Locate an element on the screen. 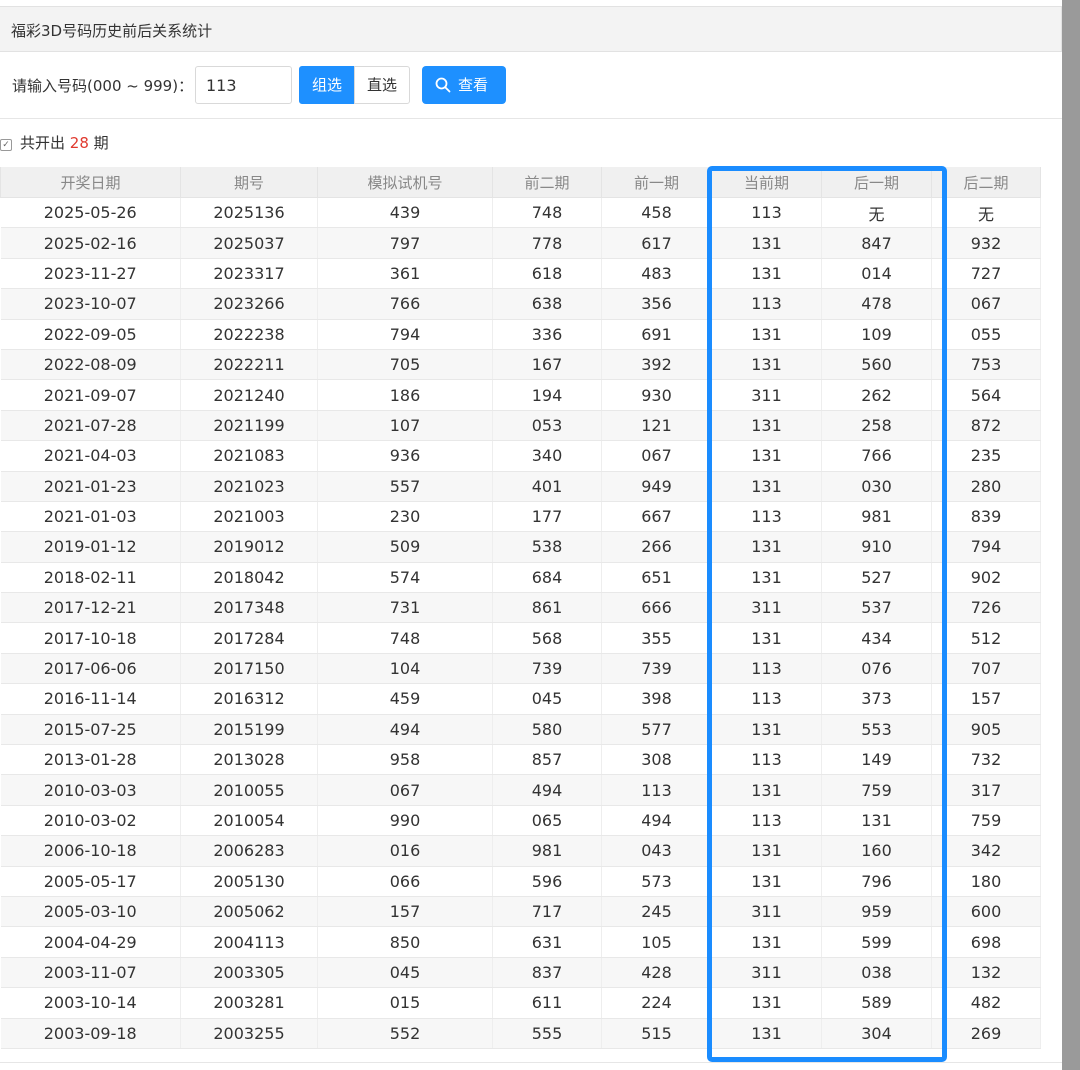  table-cell: 2006-10-18 is located at coordinates (90, 851).